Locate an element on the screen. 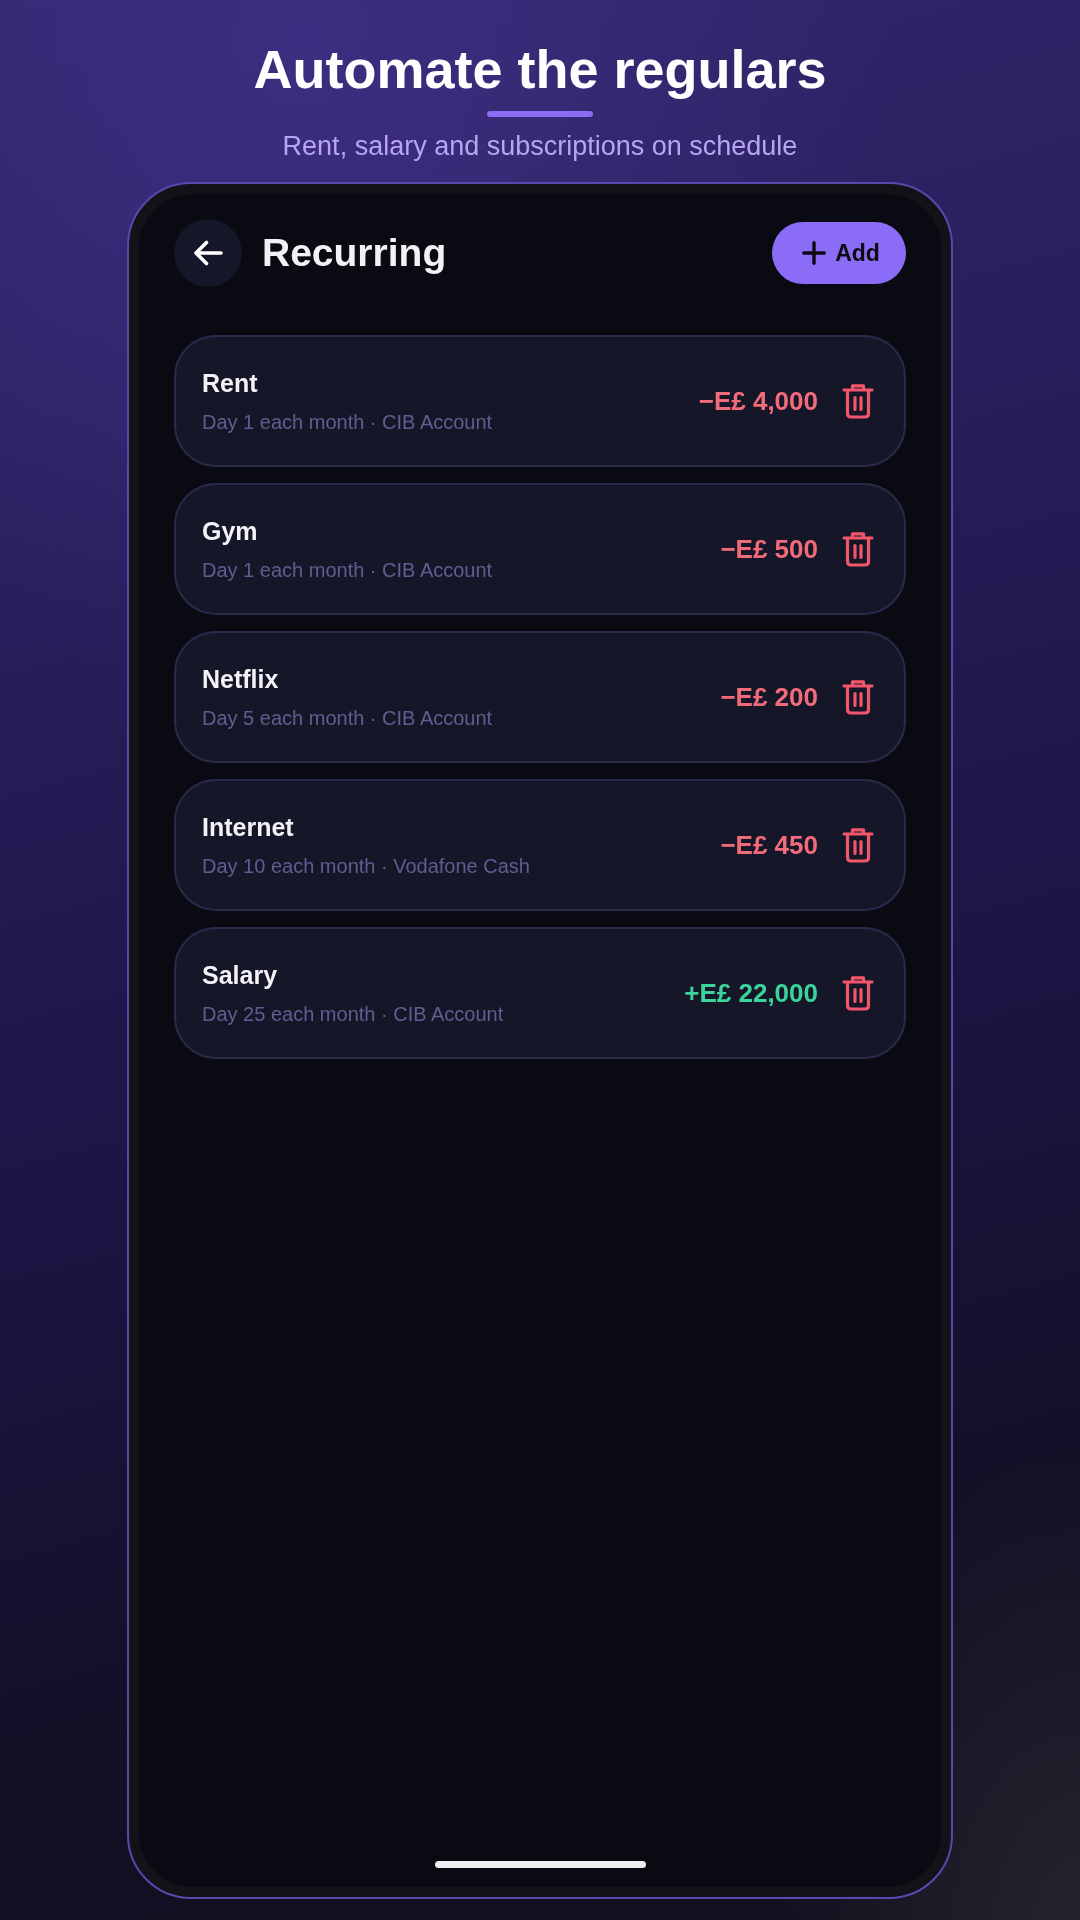 This screenshot has height=1920, width=1080. item-amount: +E£ 22,000 is located at coordinates (751, 993).